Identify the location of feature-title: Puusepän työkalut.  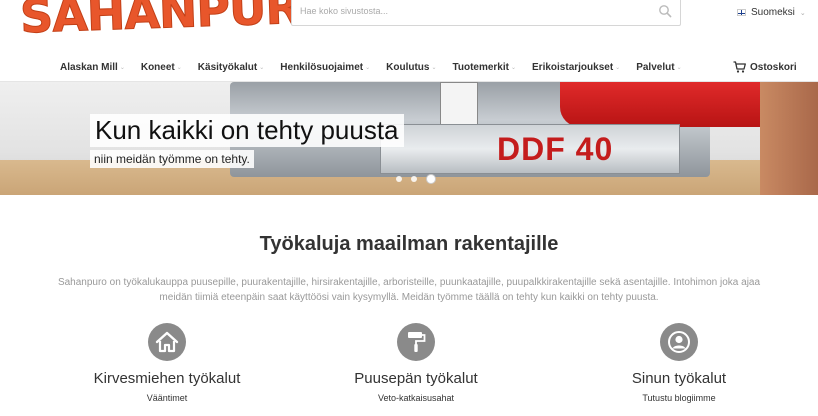
(416, 378).